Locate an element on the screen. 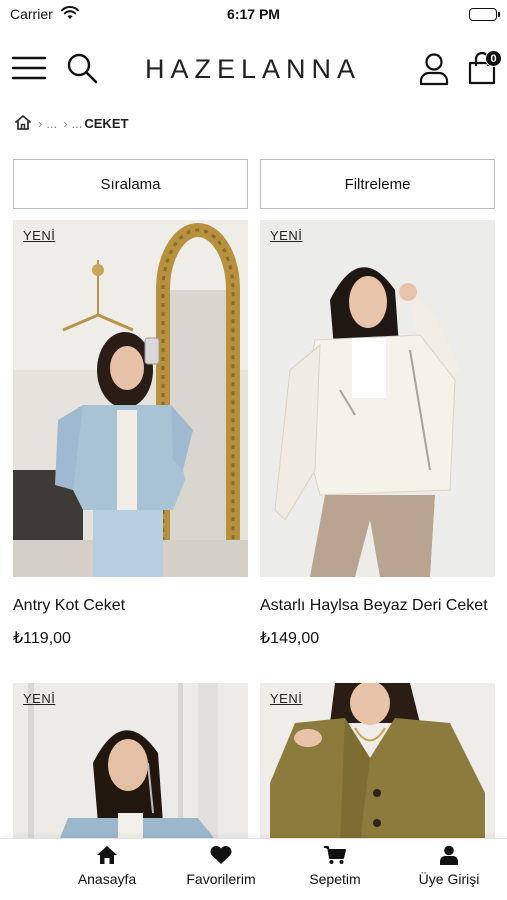  search-icon is located at coordinates (82, 68).